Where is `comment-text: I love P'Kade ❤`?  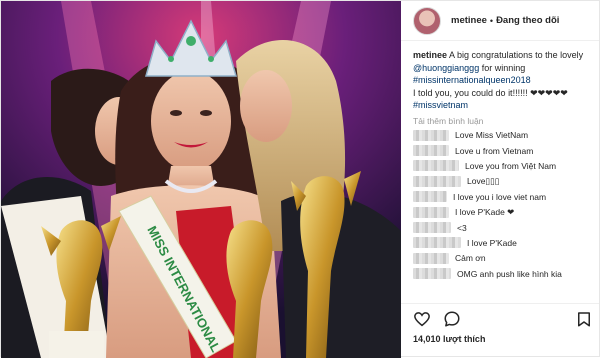 comment-text: I love P'Kade ❤ is located at coordinates (485, 211).